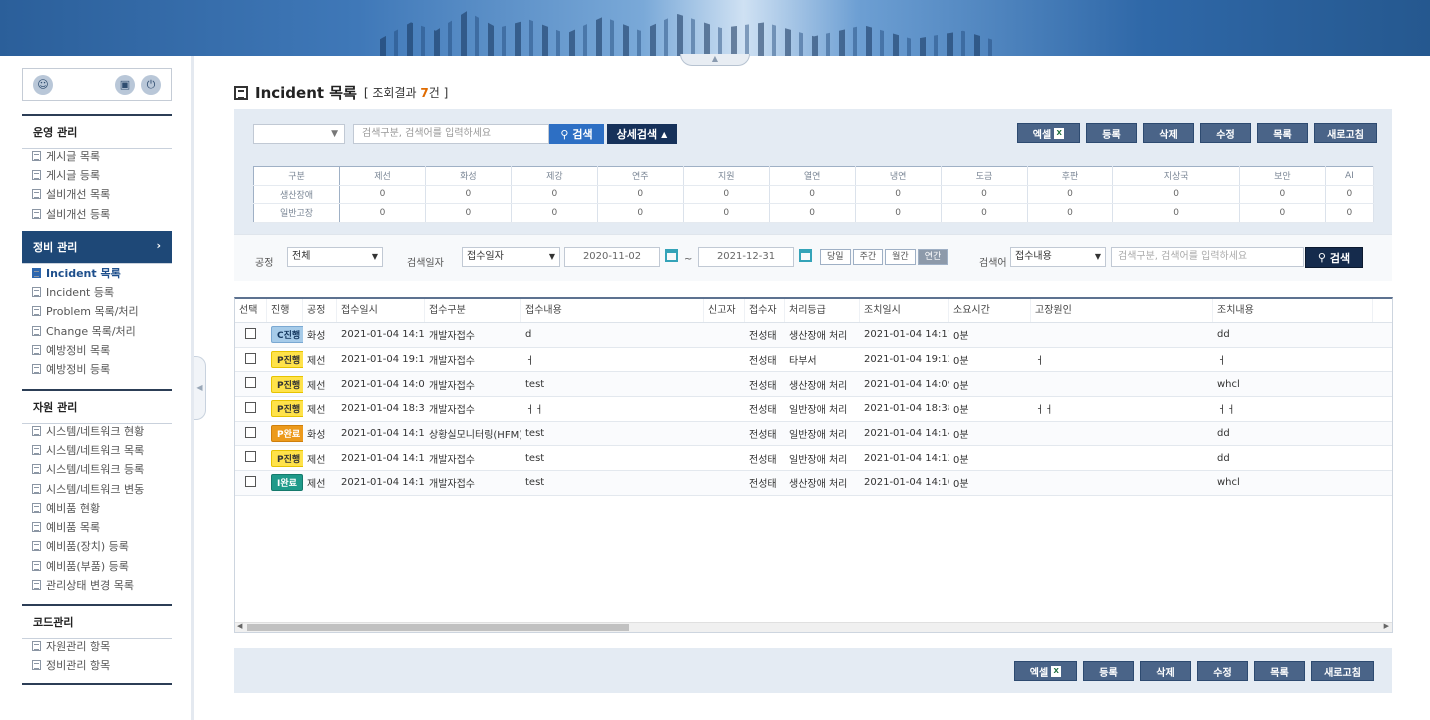  Describe the element at coordinates (715, 60) in the screenshot. I see `header-collapse-toggle: ▲` at that location.